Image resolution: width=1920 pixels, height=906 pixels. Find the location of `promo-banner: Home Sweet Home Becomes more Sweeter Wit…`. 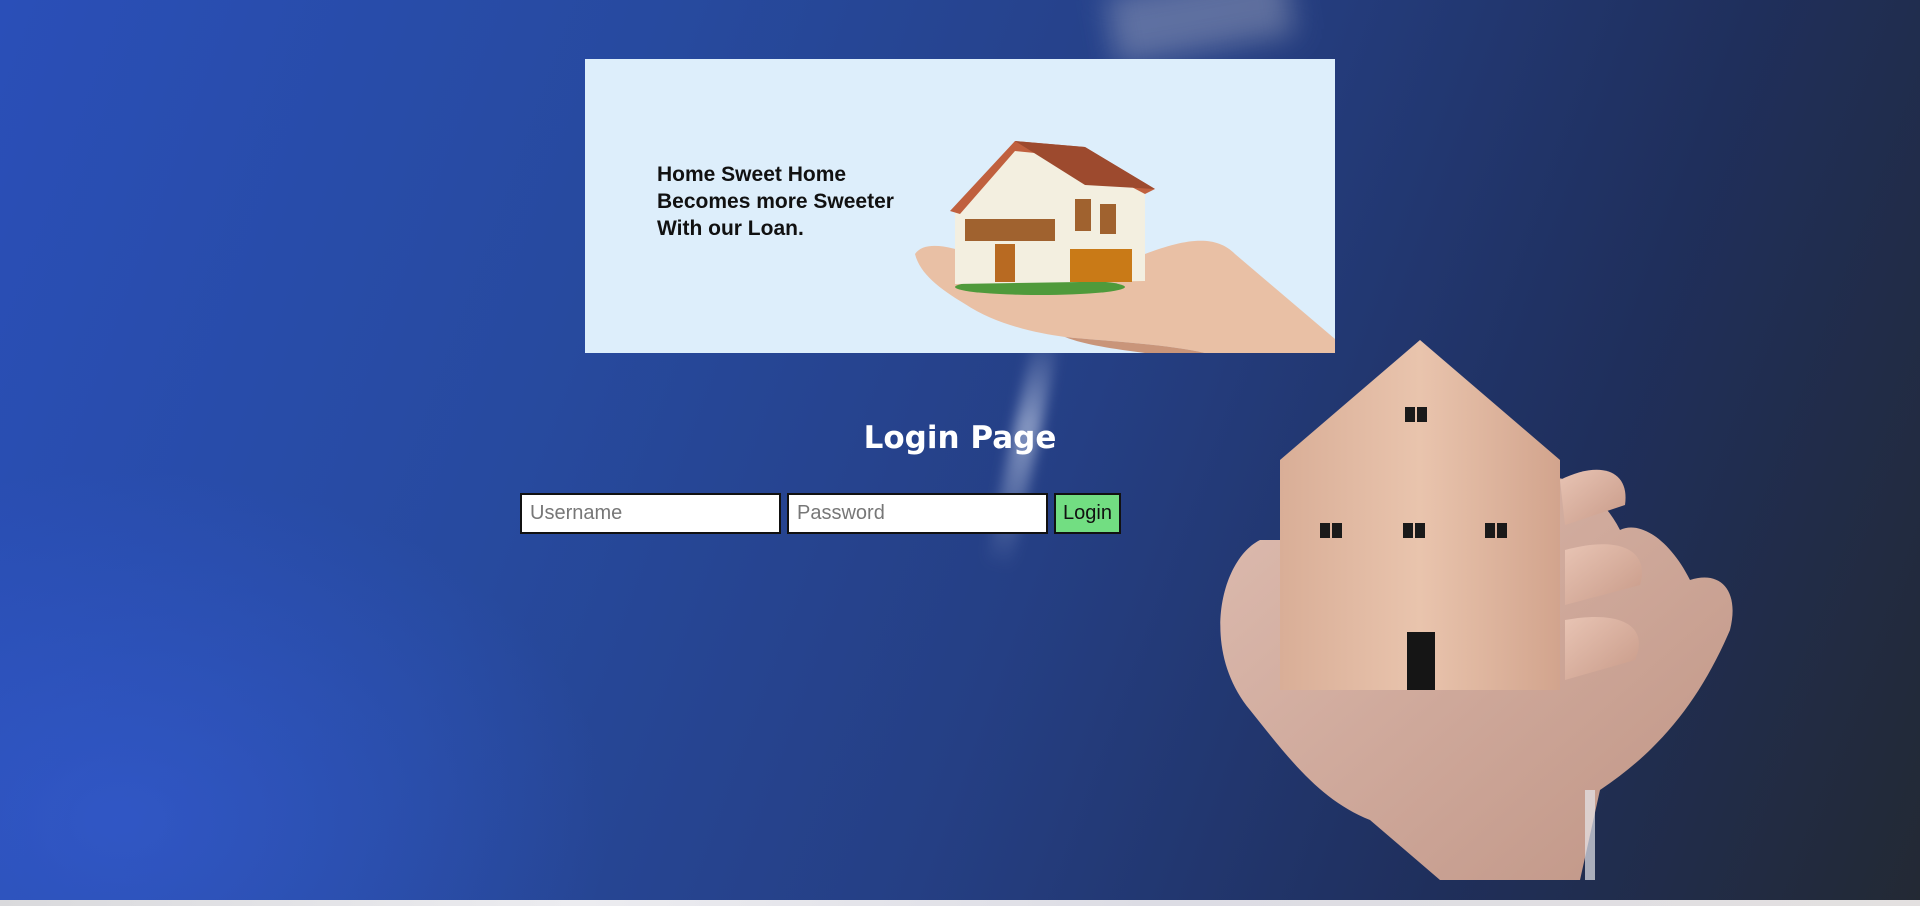

promo-banner: Home Sweet Home Becomes more Sweeter Wit… is located at coordinates (960, 206).